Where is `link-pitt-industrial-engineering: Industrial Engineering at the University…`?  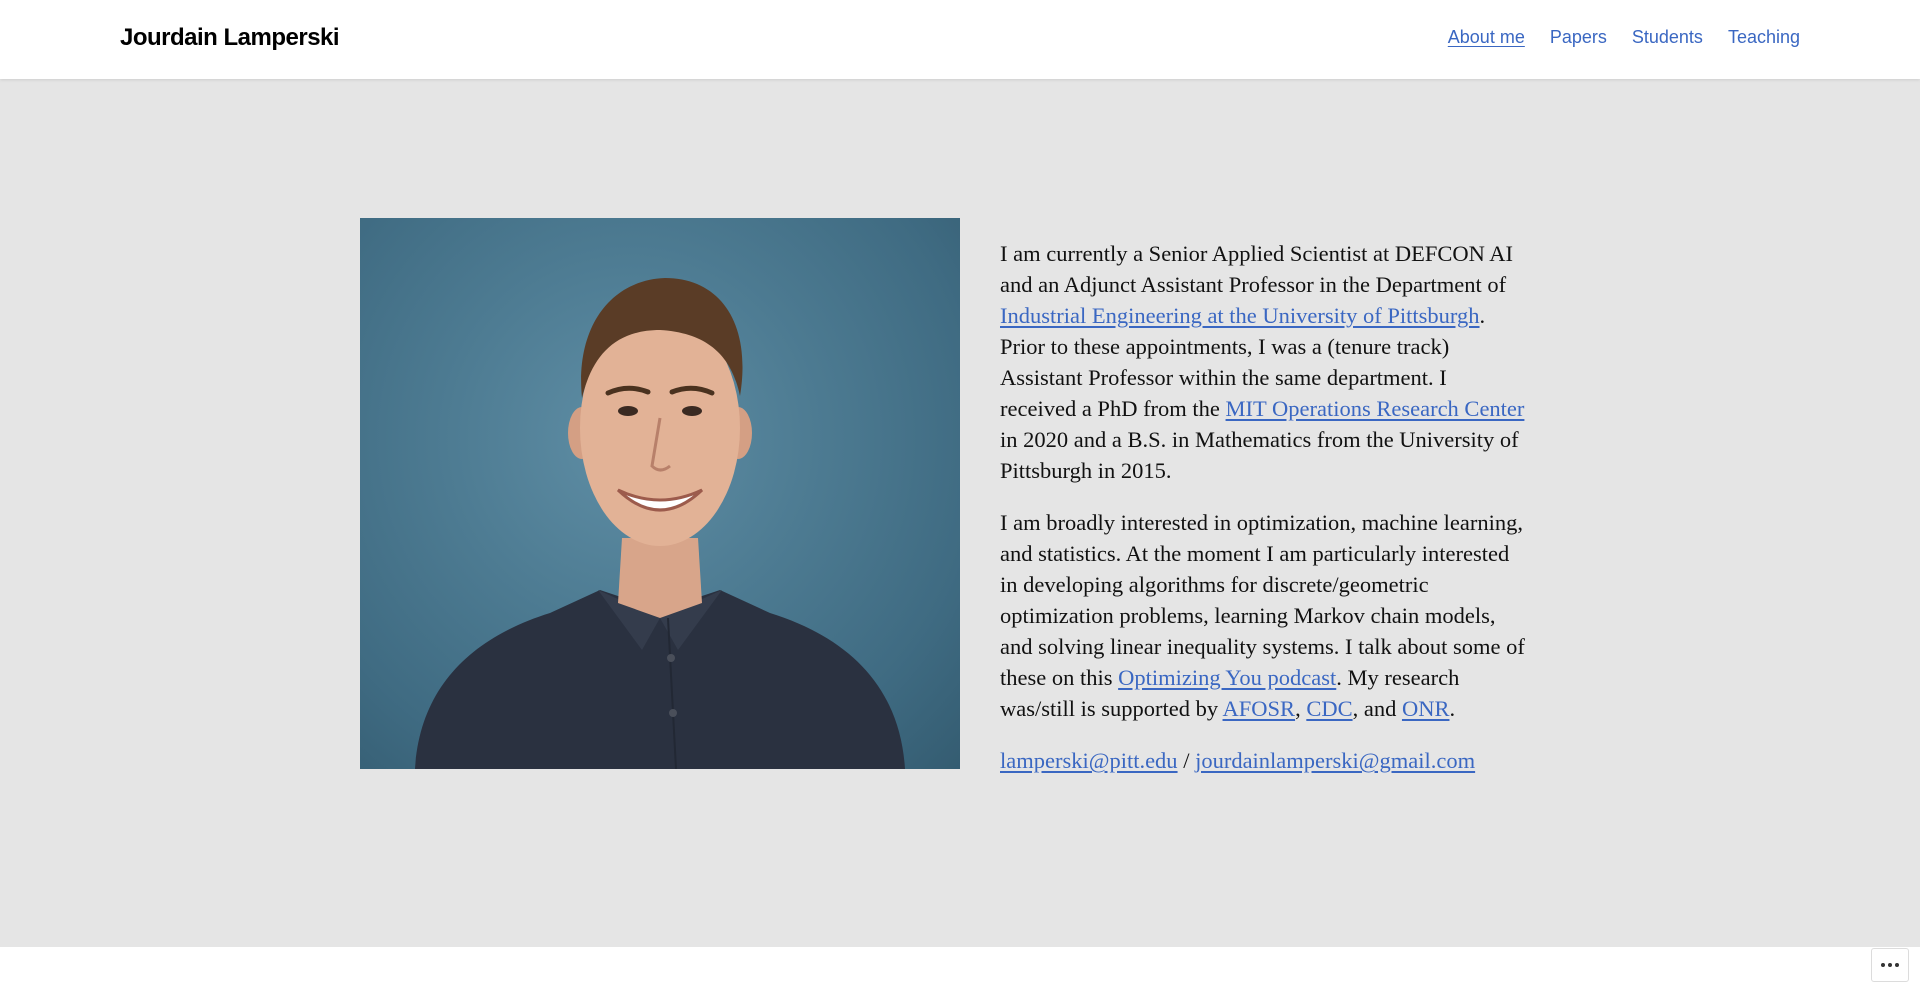 link-pitt-industrial-engineering: Industrial Engineering at the University… is located at coordinates (1240, 315).